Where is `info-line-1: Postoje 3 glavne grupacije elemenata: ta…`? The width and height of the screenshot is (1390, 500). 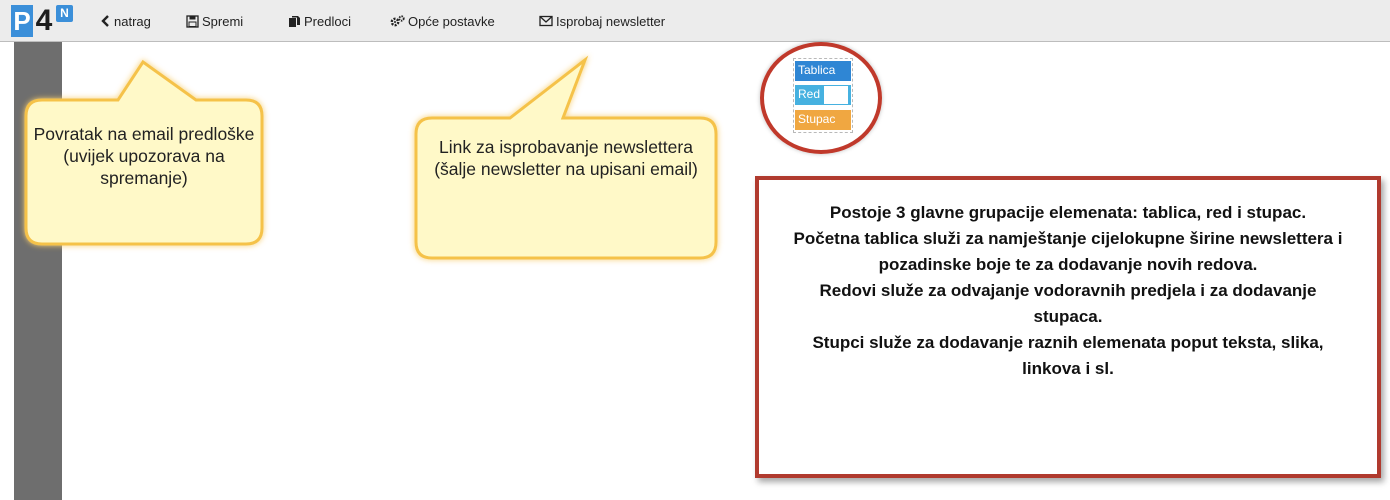 info-line-1: Postoje 3 glavne grupacije elemenata: ta… is located at coordinates (1068, 212).